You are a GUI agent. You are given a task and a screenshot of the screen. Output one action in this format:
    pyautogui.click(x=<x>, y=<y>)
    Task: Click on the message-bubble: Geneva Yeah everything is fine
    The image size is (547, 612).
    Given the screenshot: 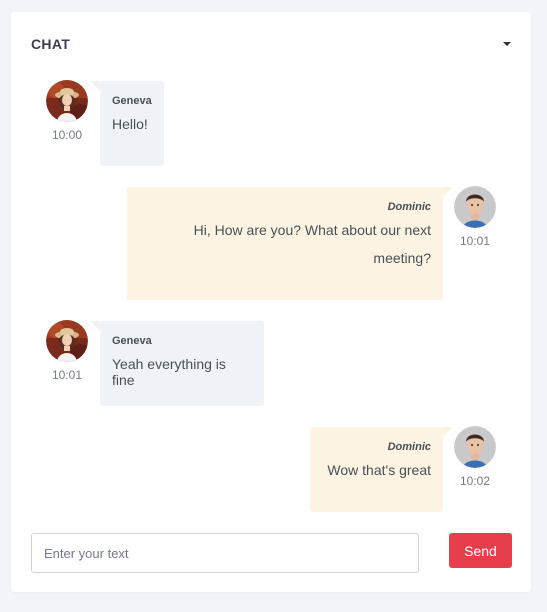 What is the action you would take?
    pyautogui.click(x=177, y=363)
    